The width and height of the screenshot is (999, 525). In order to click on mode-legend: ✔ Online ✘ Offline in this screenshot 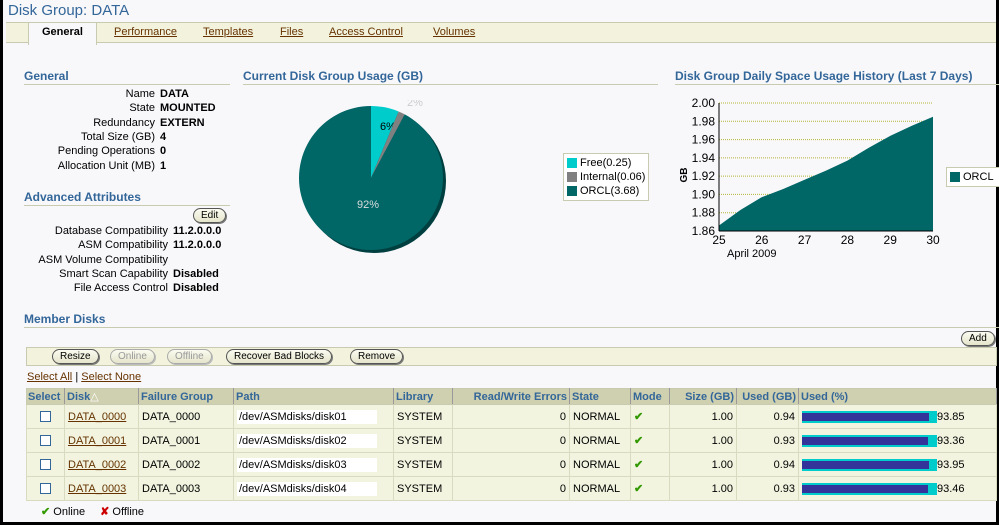, I will do `click(92, 511)`.